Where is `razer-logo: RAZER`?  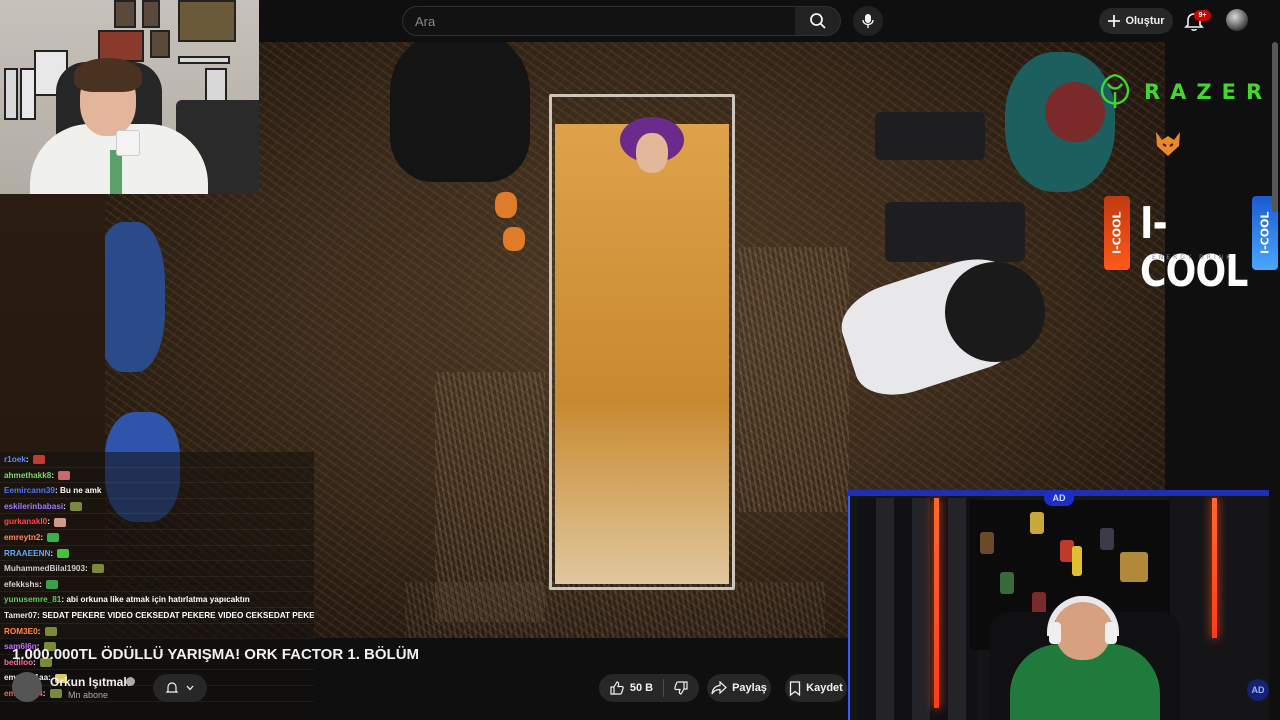
razer-logo: RAZER is located at coordinates (1184, 92).